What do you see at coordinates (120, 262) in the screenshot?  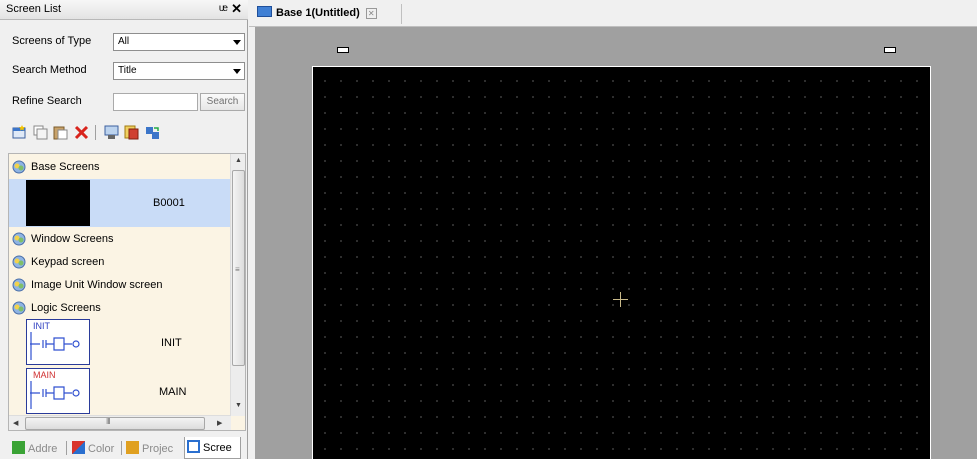 I see `group-keypad-screen: Keypad screen` at bounding box center [120, 262].